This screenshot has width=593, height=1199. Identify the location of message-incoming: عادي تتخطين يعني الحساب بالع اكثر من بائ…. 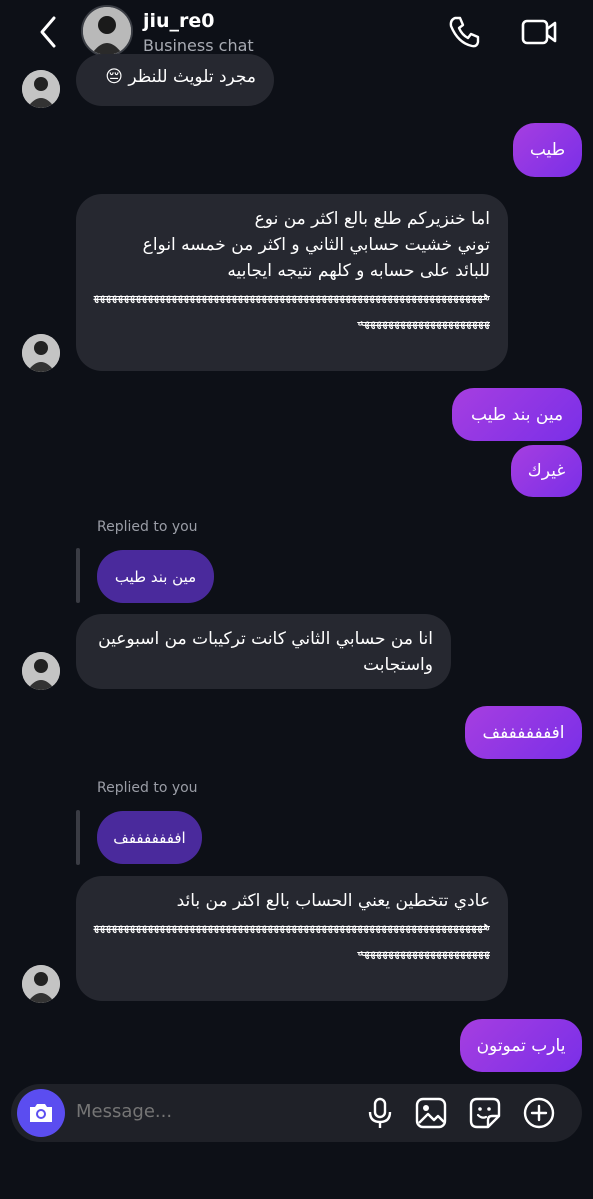
(292, 938).